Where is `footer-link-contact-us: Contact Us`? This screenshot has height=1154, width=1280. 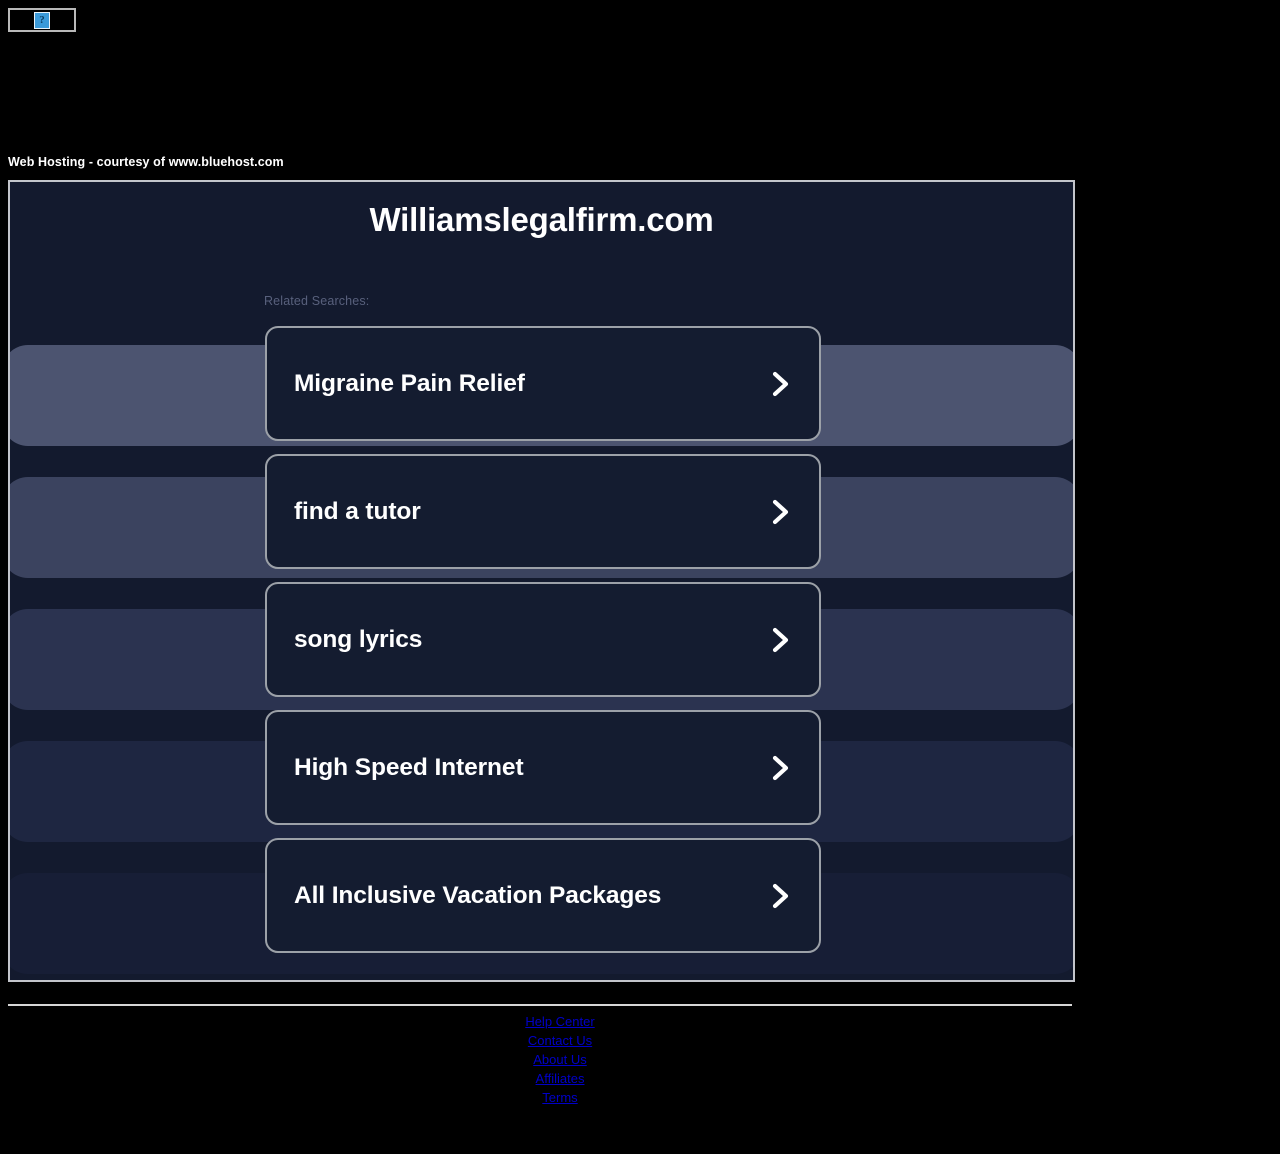 footer-link-contact-us: Contact Us is located at coordinates (560, 1040).